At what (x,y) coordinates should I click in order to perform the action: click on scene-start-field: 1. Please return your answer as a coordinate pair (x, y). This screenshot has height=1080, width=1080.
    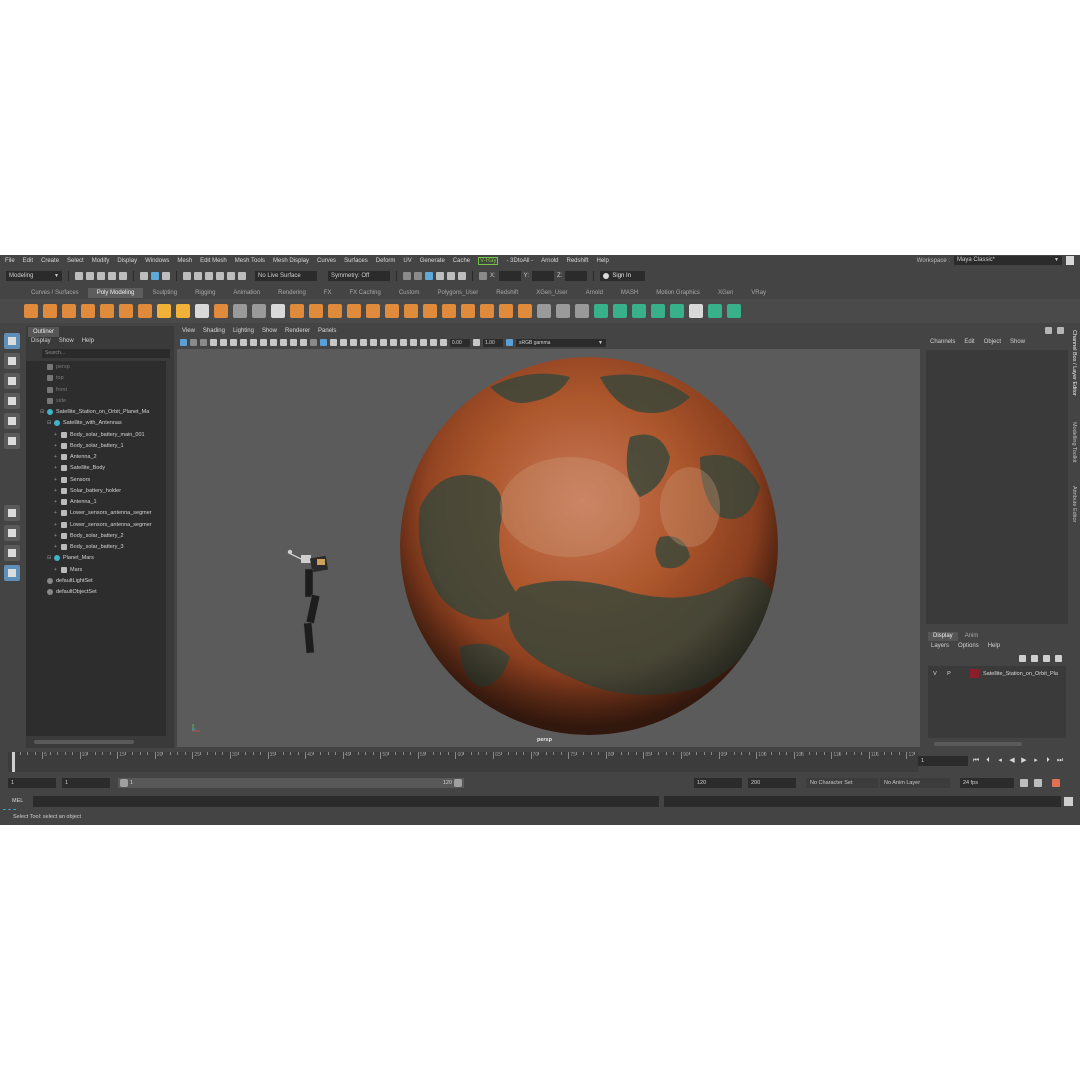
    Looking at the image, I should click on (32, 783).